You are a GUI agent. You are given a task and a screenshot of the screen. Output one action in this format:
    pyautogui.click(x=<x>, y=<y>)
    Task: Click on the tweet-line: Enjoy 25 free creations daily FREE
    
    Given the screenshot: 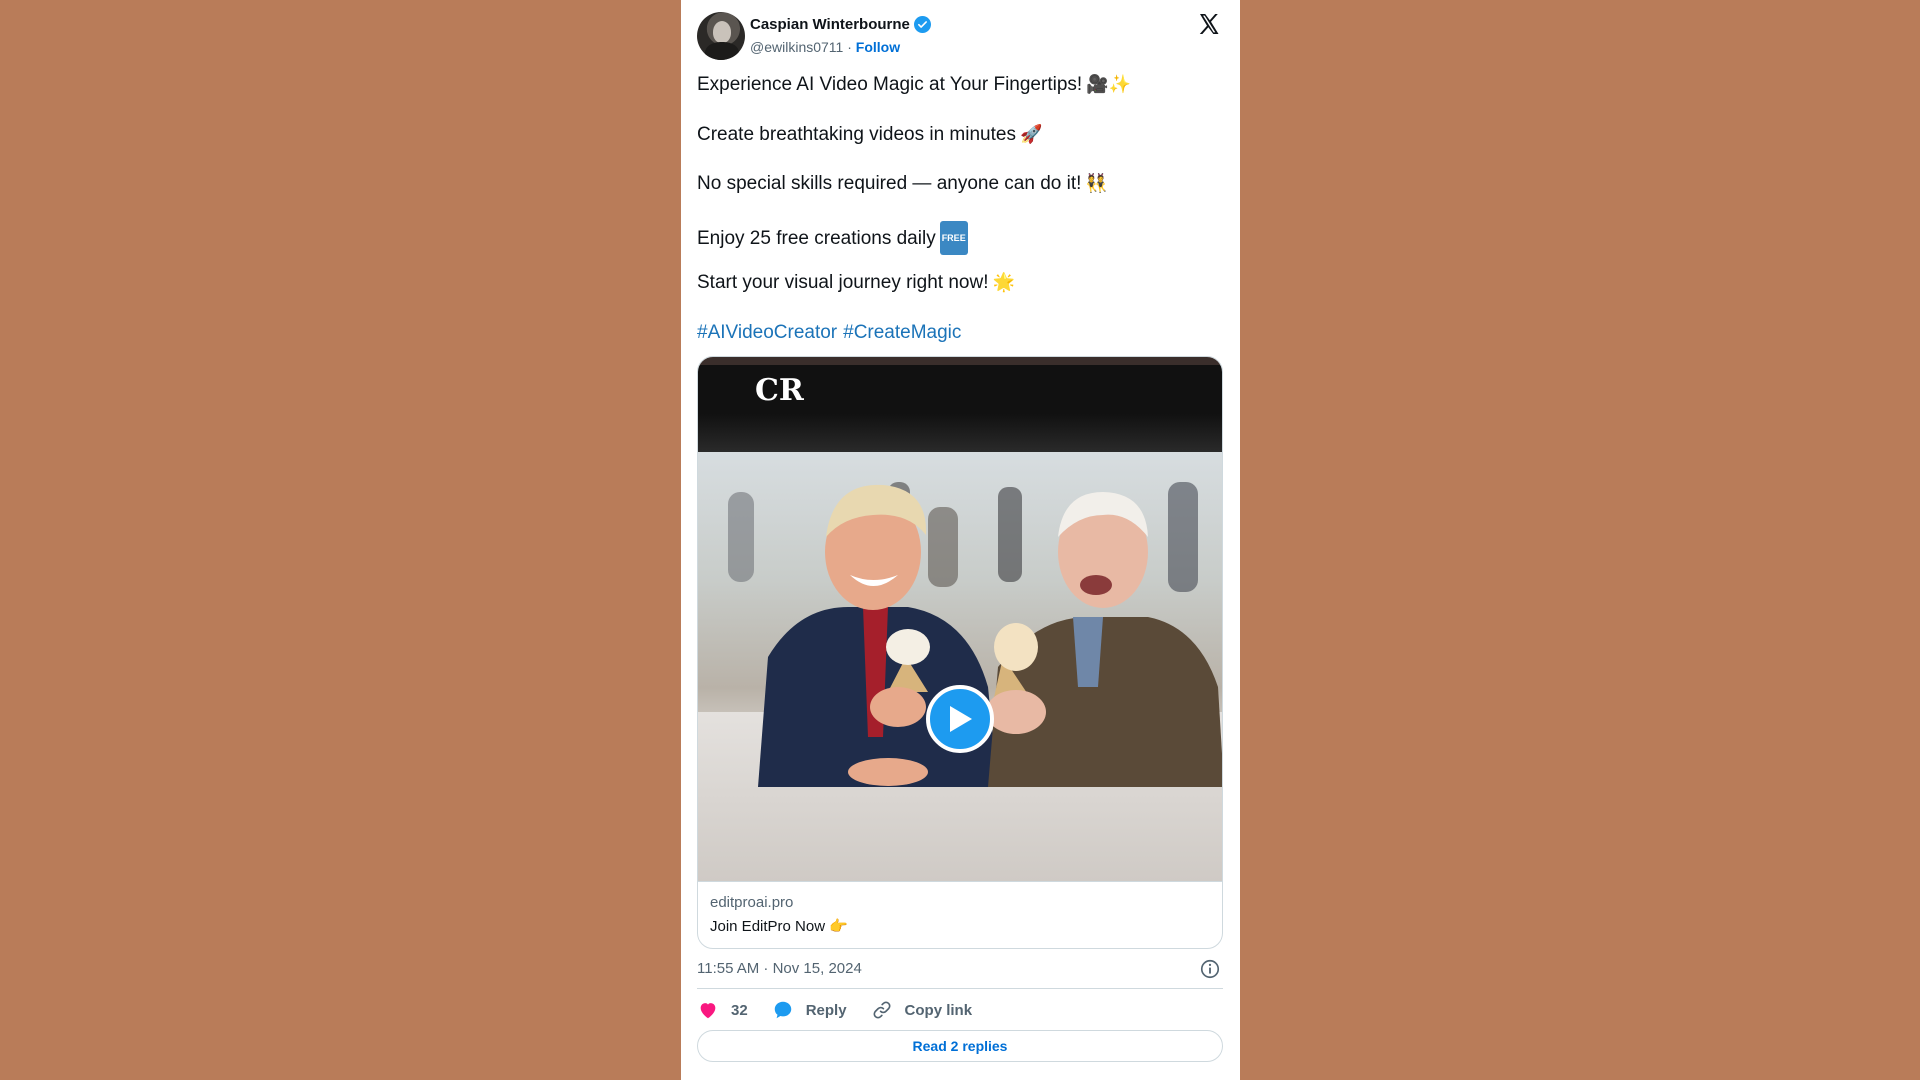 What is the action you would take?
    pyautogui.click(x=957, y=237)
    